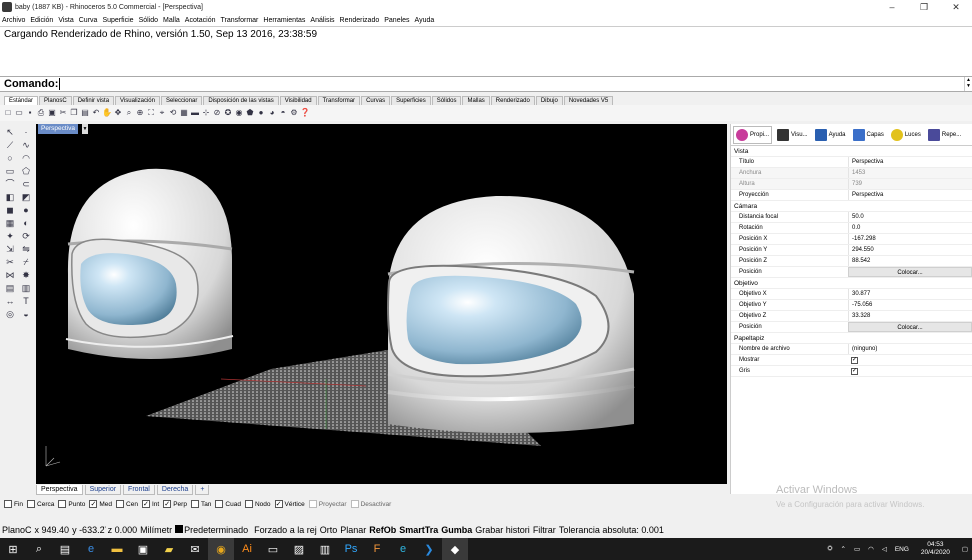 Image resolution: width=972 pixels, height=560 pixels. What do you see at coordinates (339, 100) in the screenshot?
I see `tab-transformar: Transformar` at bounding box center [339, 100].